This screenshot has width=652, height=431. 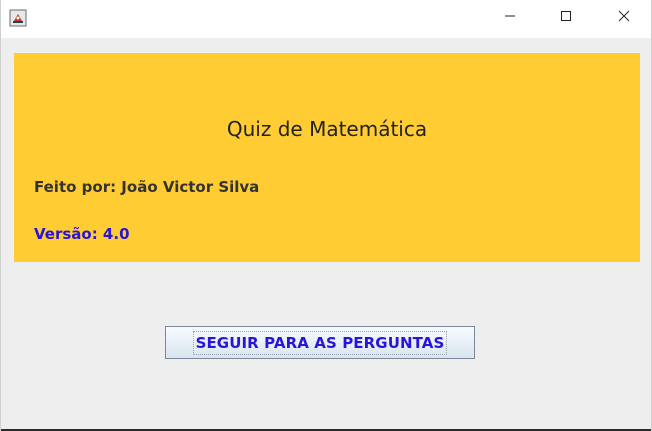 What do you see at coordinates (326, 19) in the screenshot?
I see `title-bar` at bounding box center [326, 19].